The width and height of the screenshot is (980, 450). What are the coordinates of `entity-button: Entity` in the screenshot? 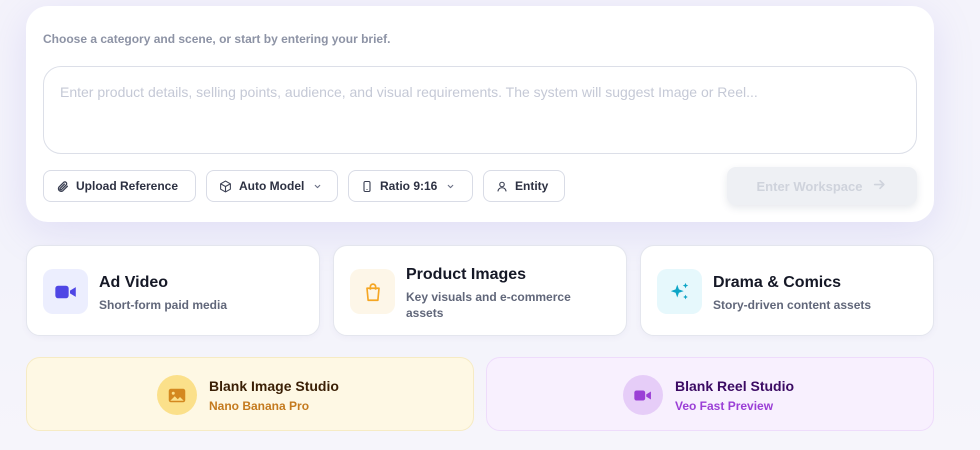 It's located at (524, 186).